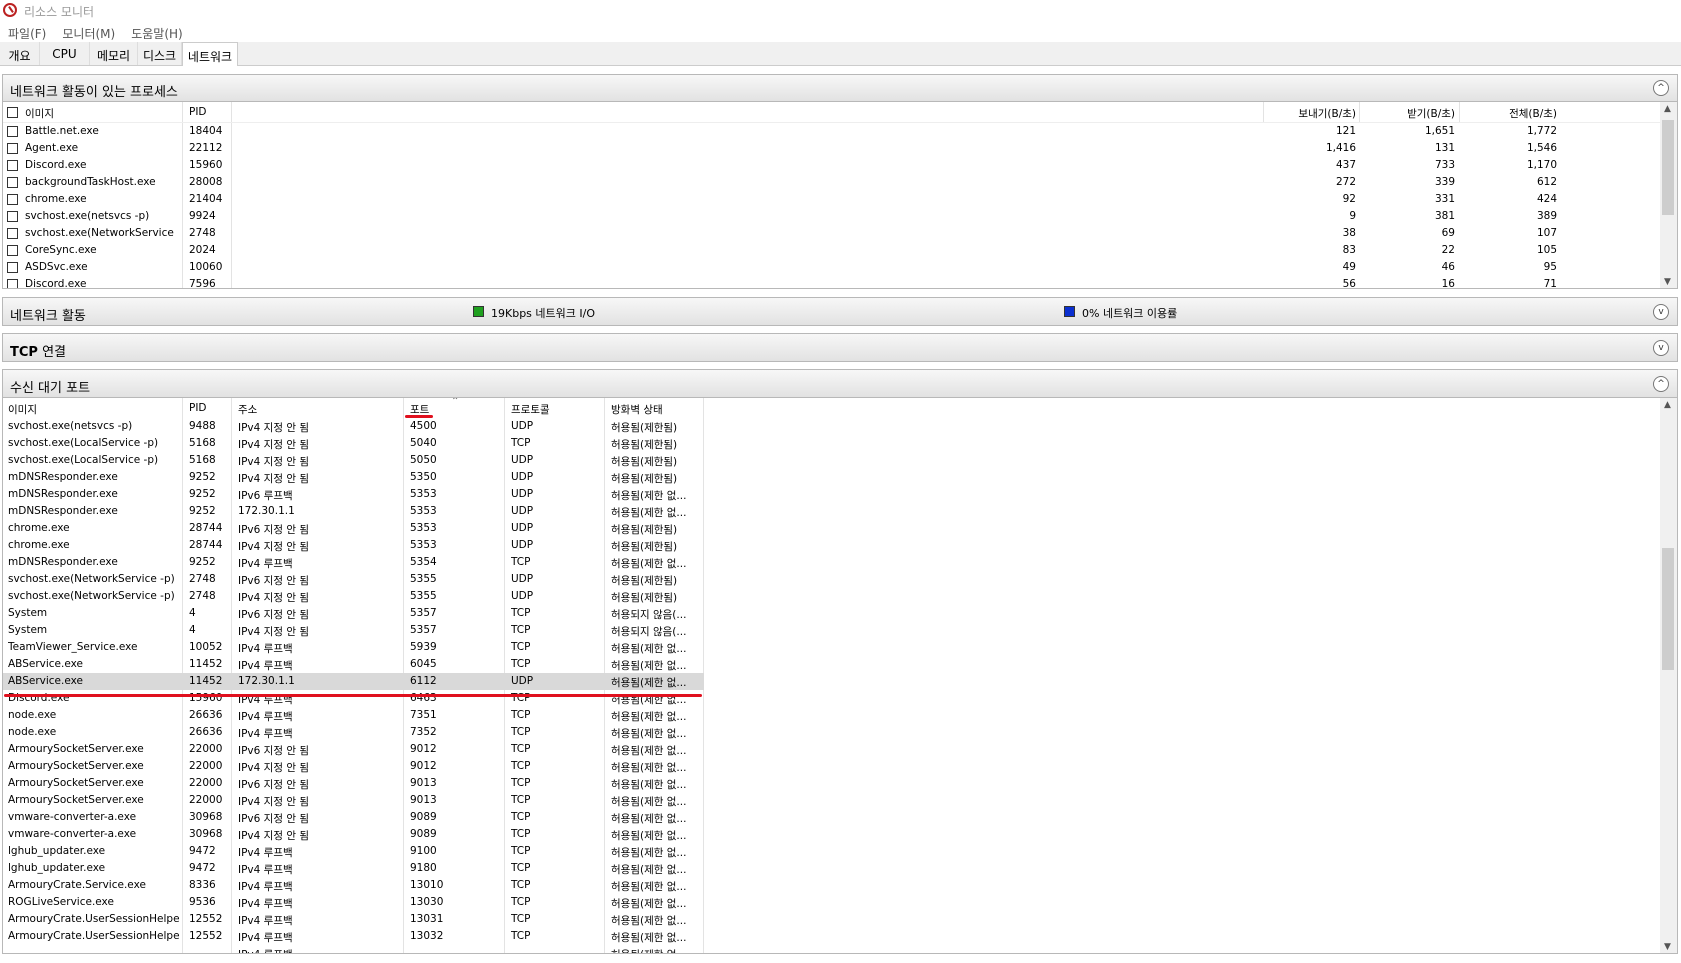 The width and height of the screenshot is (1681, 963). I want to click on listening-protocol: UDP, so click(522, 528).